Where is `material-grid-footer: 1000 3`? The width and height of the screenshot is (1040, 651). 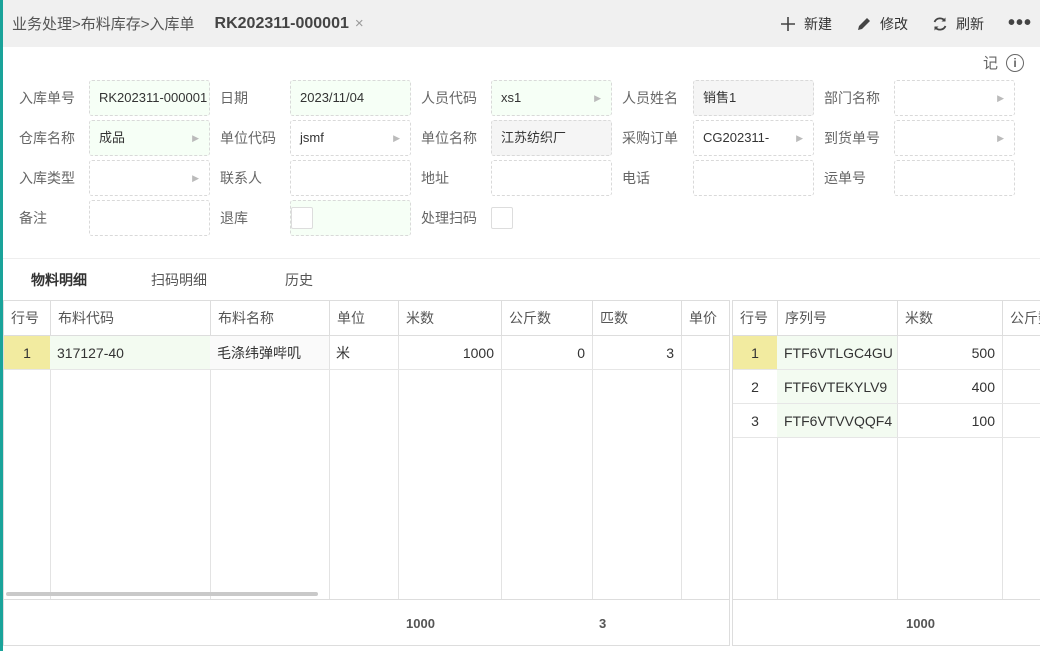 material-grid-footer: 1000 3 is located at coordinates (366, 622).